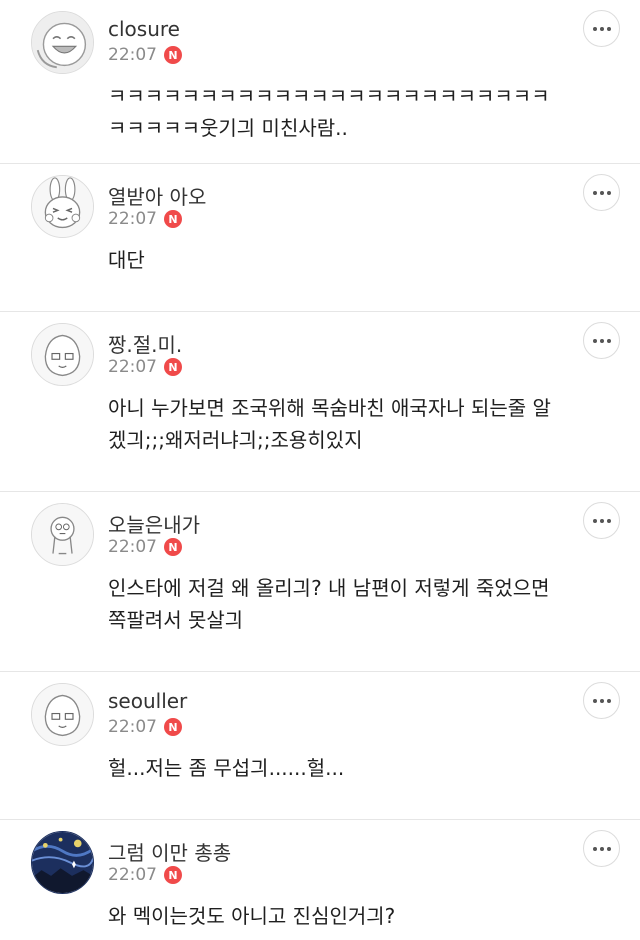 The height and width of the screenshot is (940, 640). I want to click on comment-text-line: ㅋㅋㅋㅋㅋㅋㅋㅋㅋㅋㅋㅋㅋㅋㅋㅋㅋㅋㅋㅋㅋㅋㅋㅋ, so click(329, 96).